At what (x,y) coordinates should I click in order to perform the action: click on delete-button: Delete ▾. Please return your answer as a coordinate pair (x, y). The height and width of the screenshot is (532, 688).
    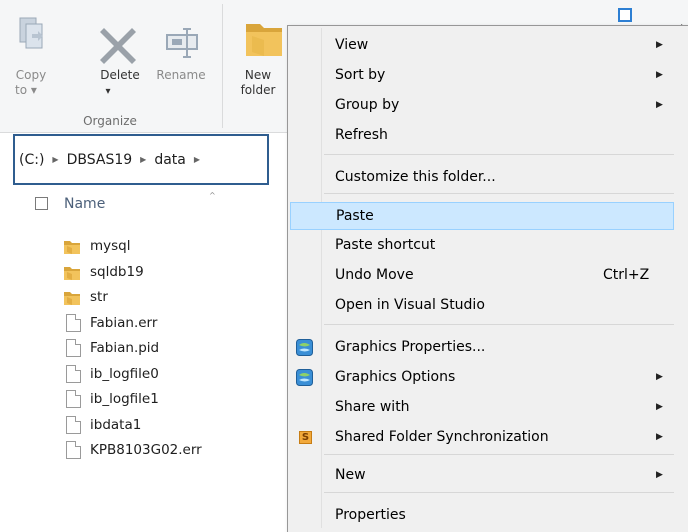
    Looking at the image, I should click on (120, 58).